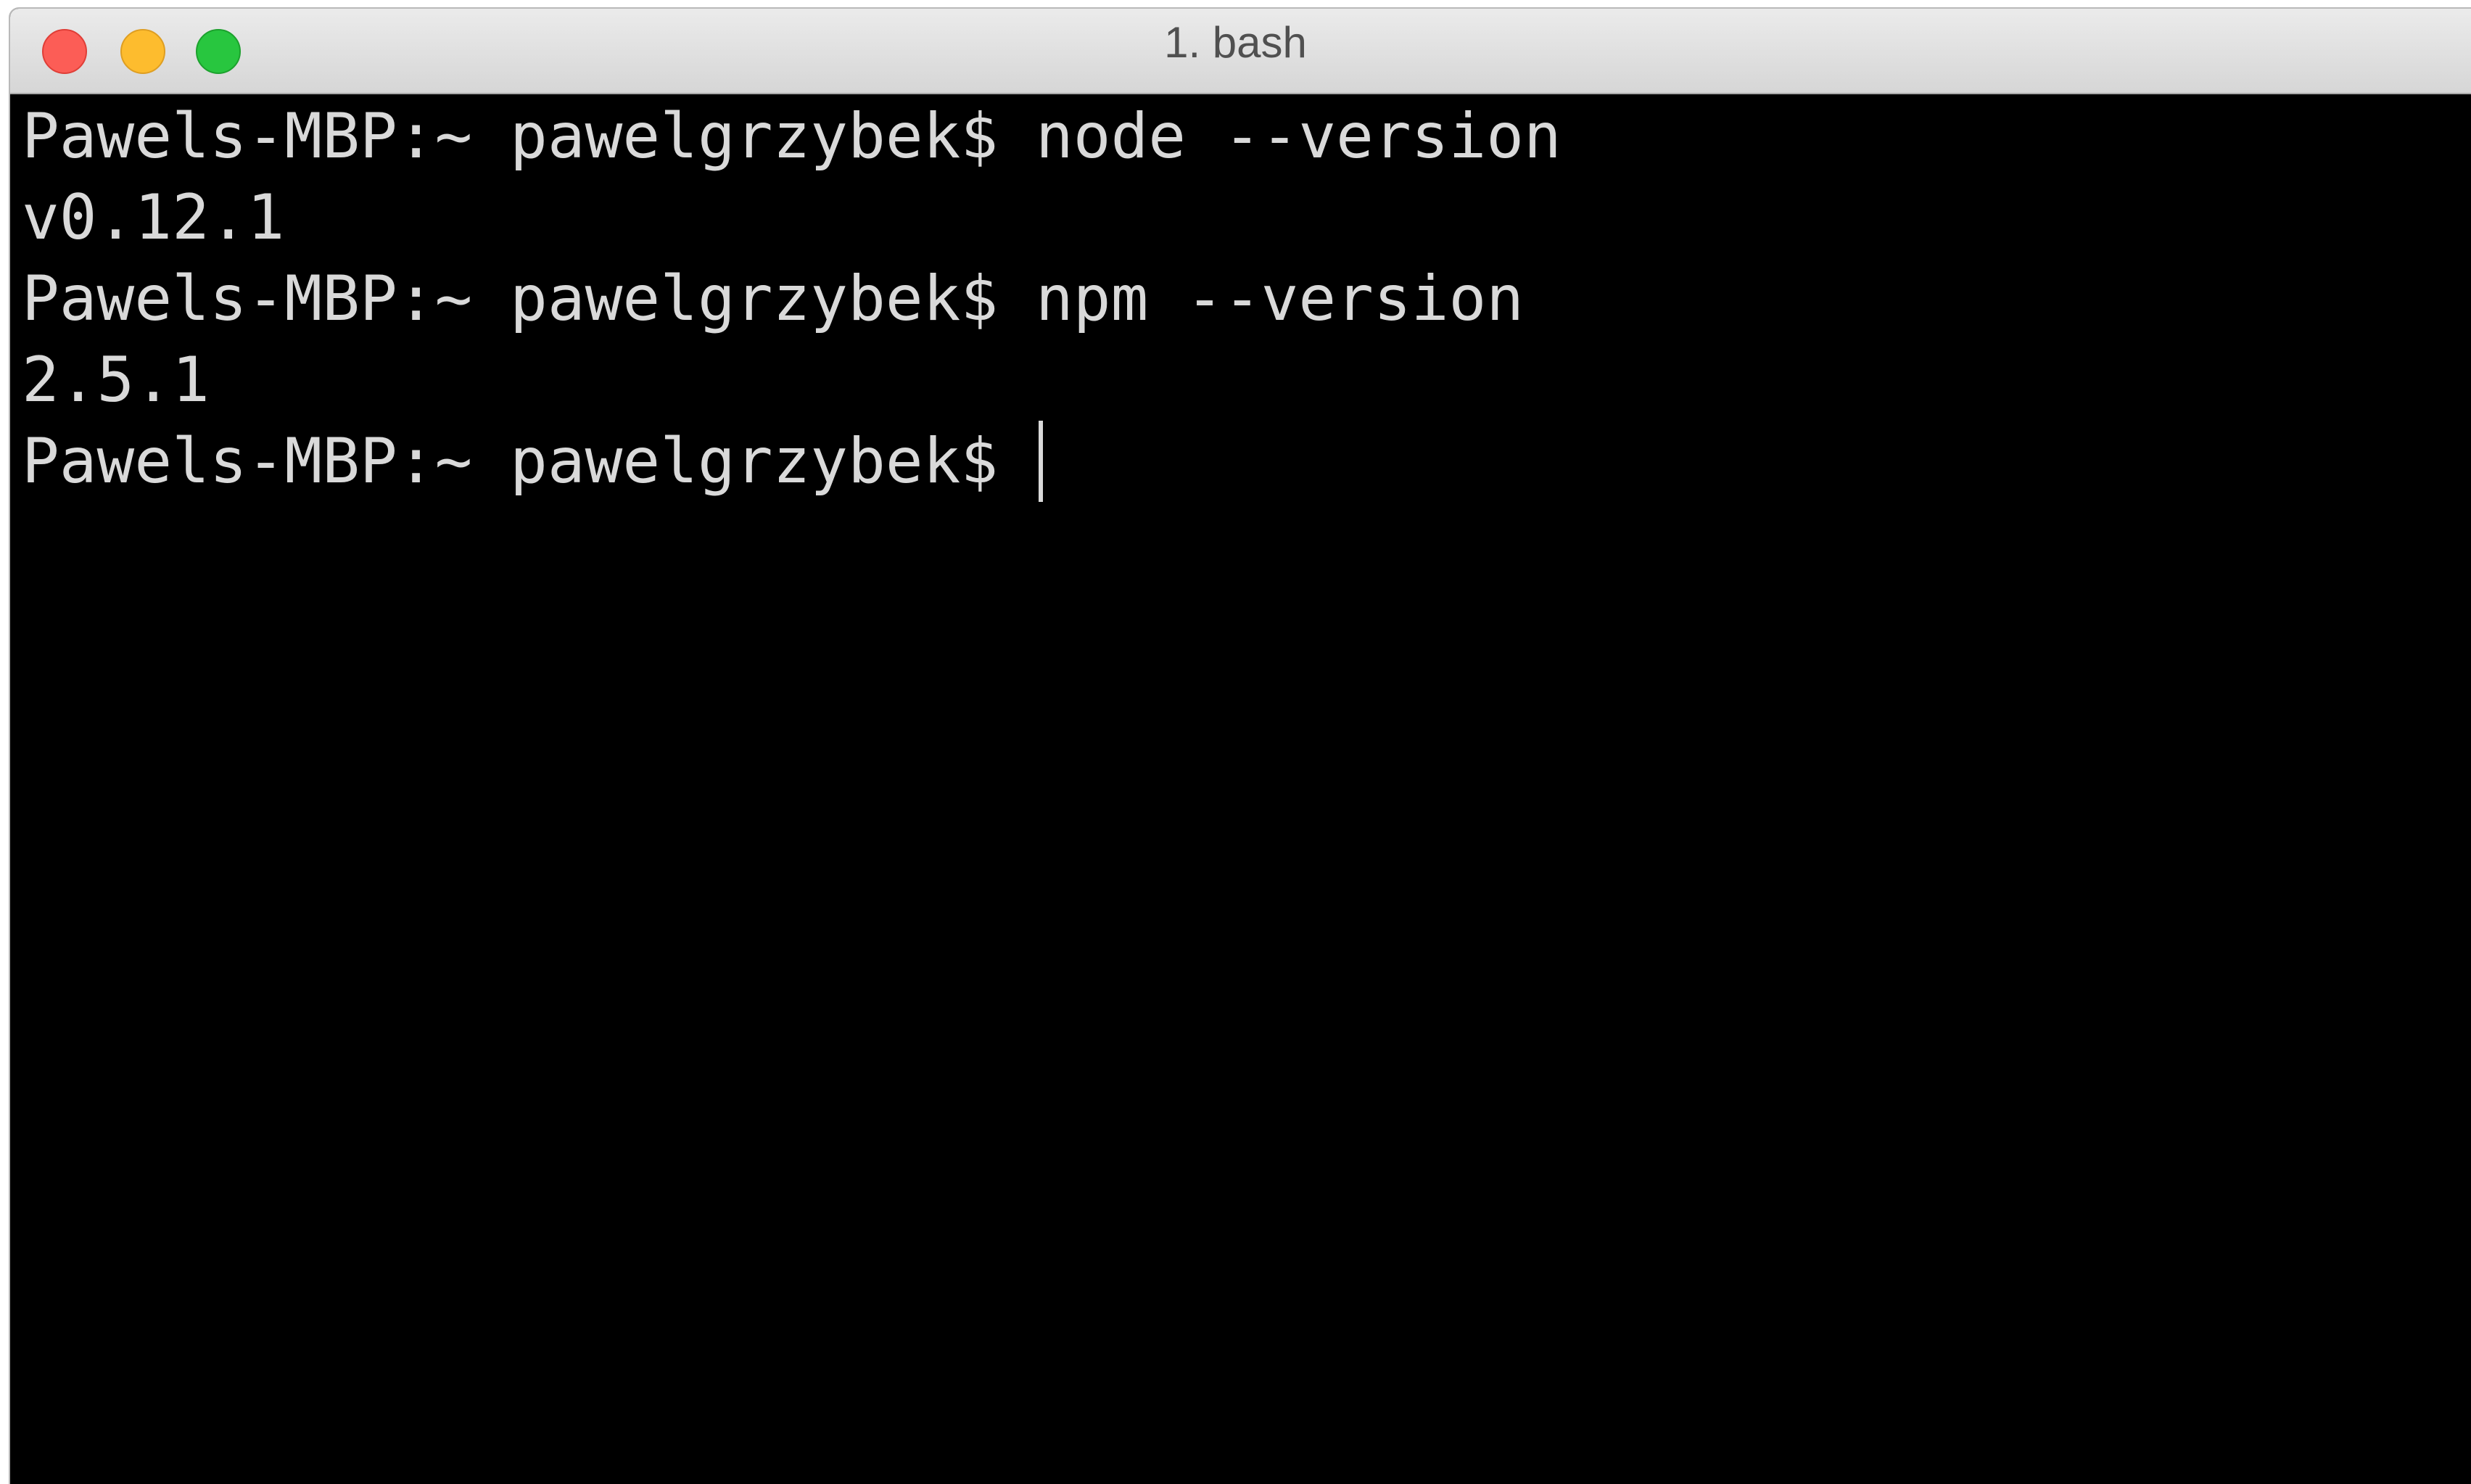 The width and height of the screenshot is (2471, 1484). I want to click on terminal-prompt: Pawels-MBP:~ pawelgrzybek$, so click(529, 462).